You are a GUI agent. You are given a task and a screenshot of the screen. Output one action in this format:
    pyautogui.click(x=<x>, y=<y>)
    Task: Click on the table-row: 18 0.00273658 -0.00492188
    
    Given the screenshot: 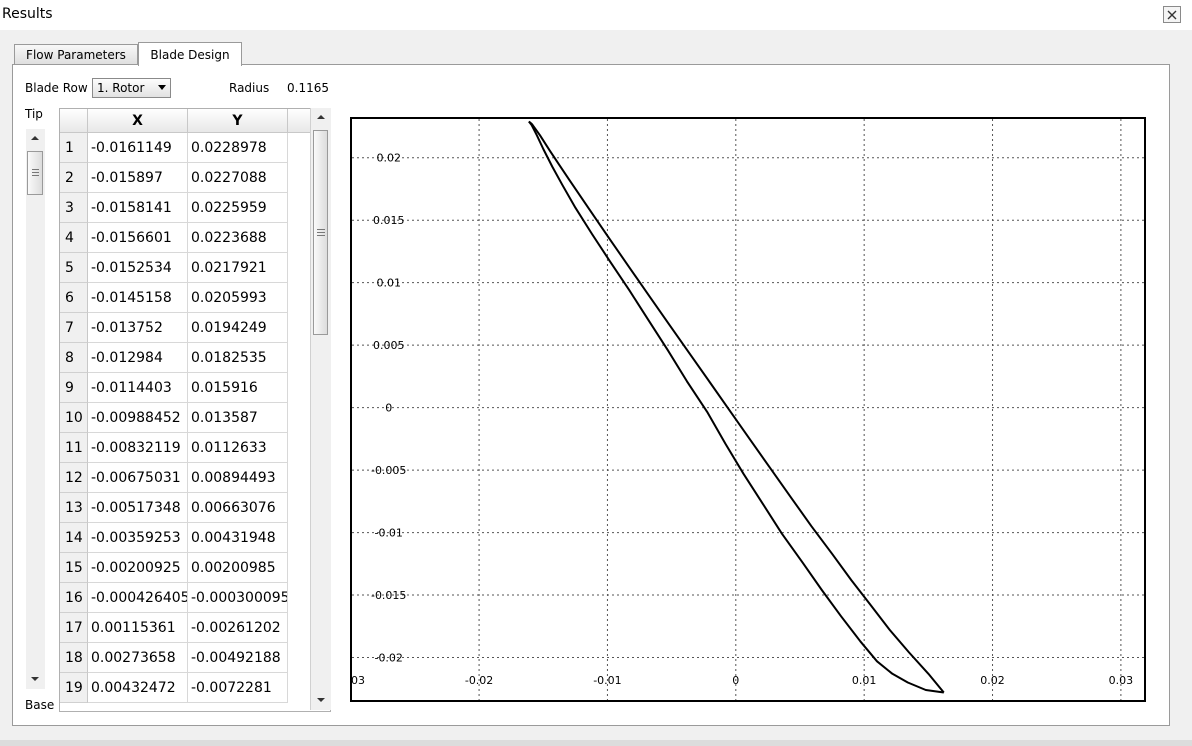 What is the action you would take?
    pyautogui.click(x=187, y=658)
    